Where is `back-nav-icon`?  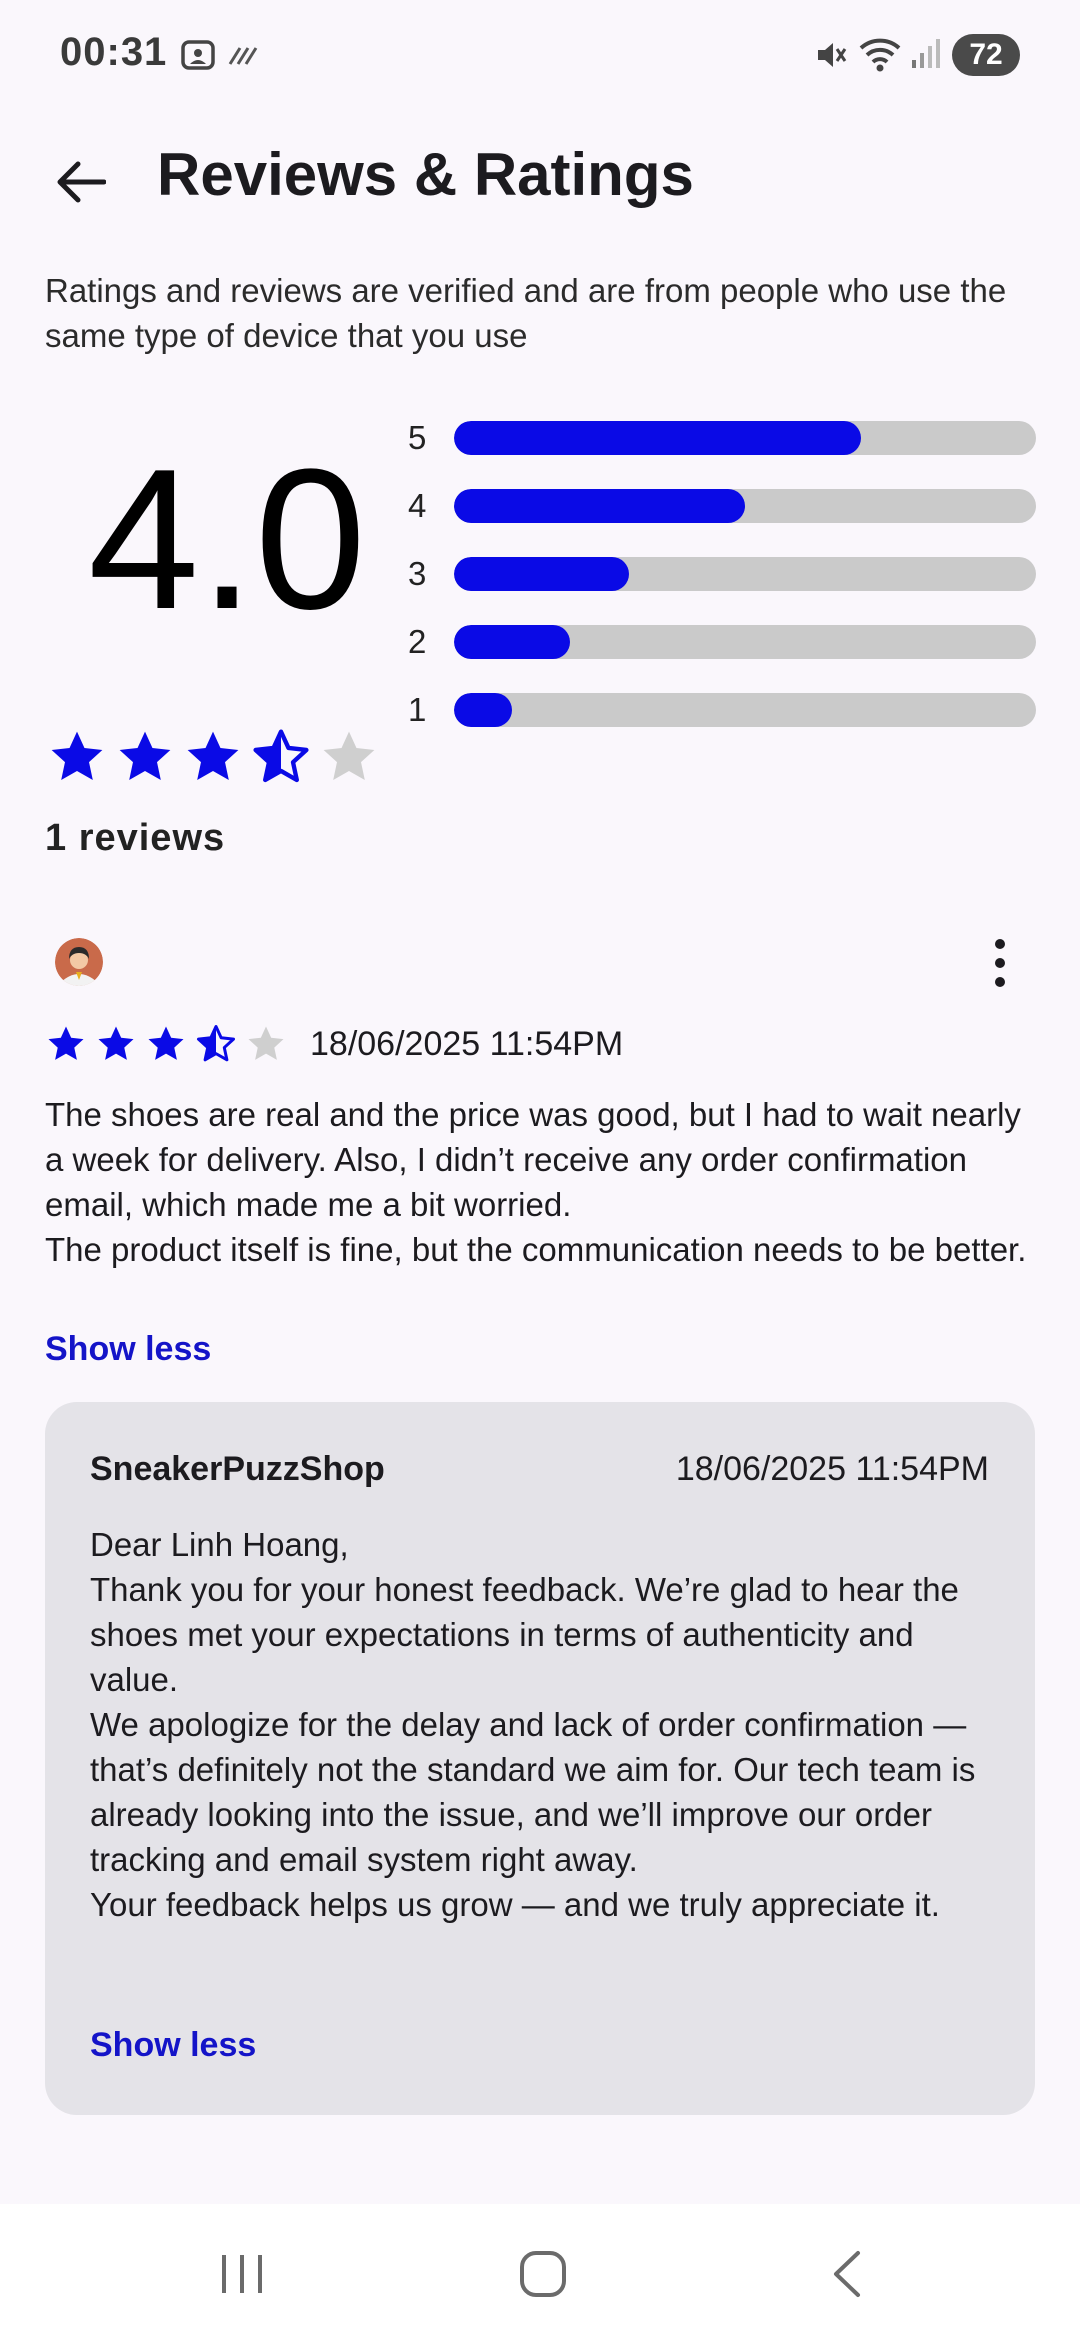
back-nav-icon is located at coordinates (847, 2274).